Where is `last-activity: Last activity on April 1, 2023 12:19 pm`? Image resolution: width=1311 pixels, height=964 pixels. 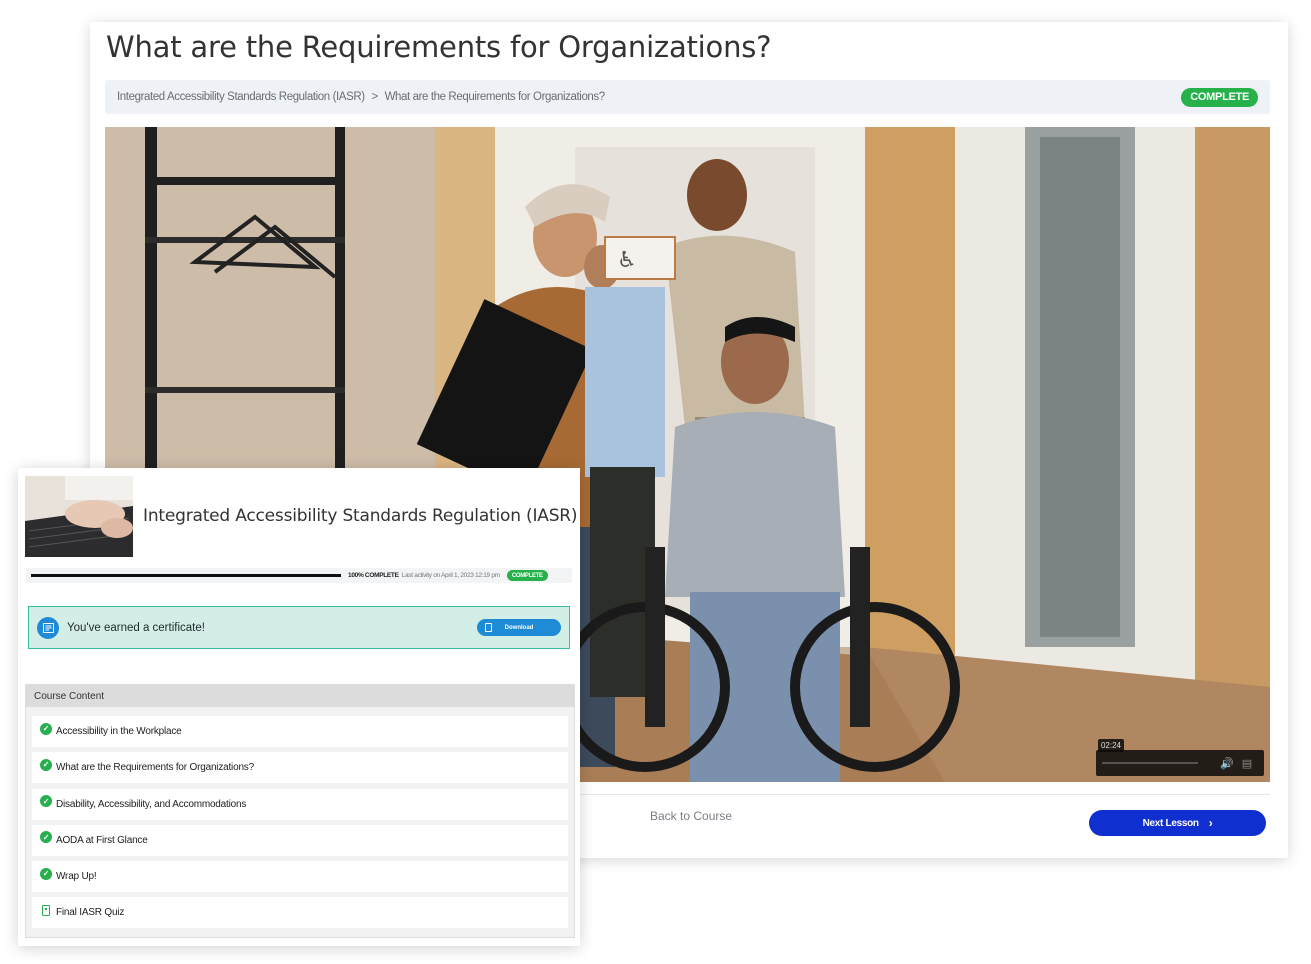 last-activity: Last activity on April 1, 2023 12:19 pm is located at coordinates (450, 575).